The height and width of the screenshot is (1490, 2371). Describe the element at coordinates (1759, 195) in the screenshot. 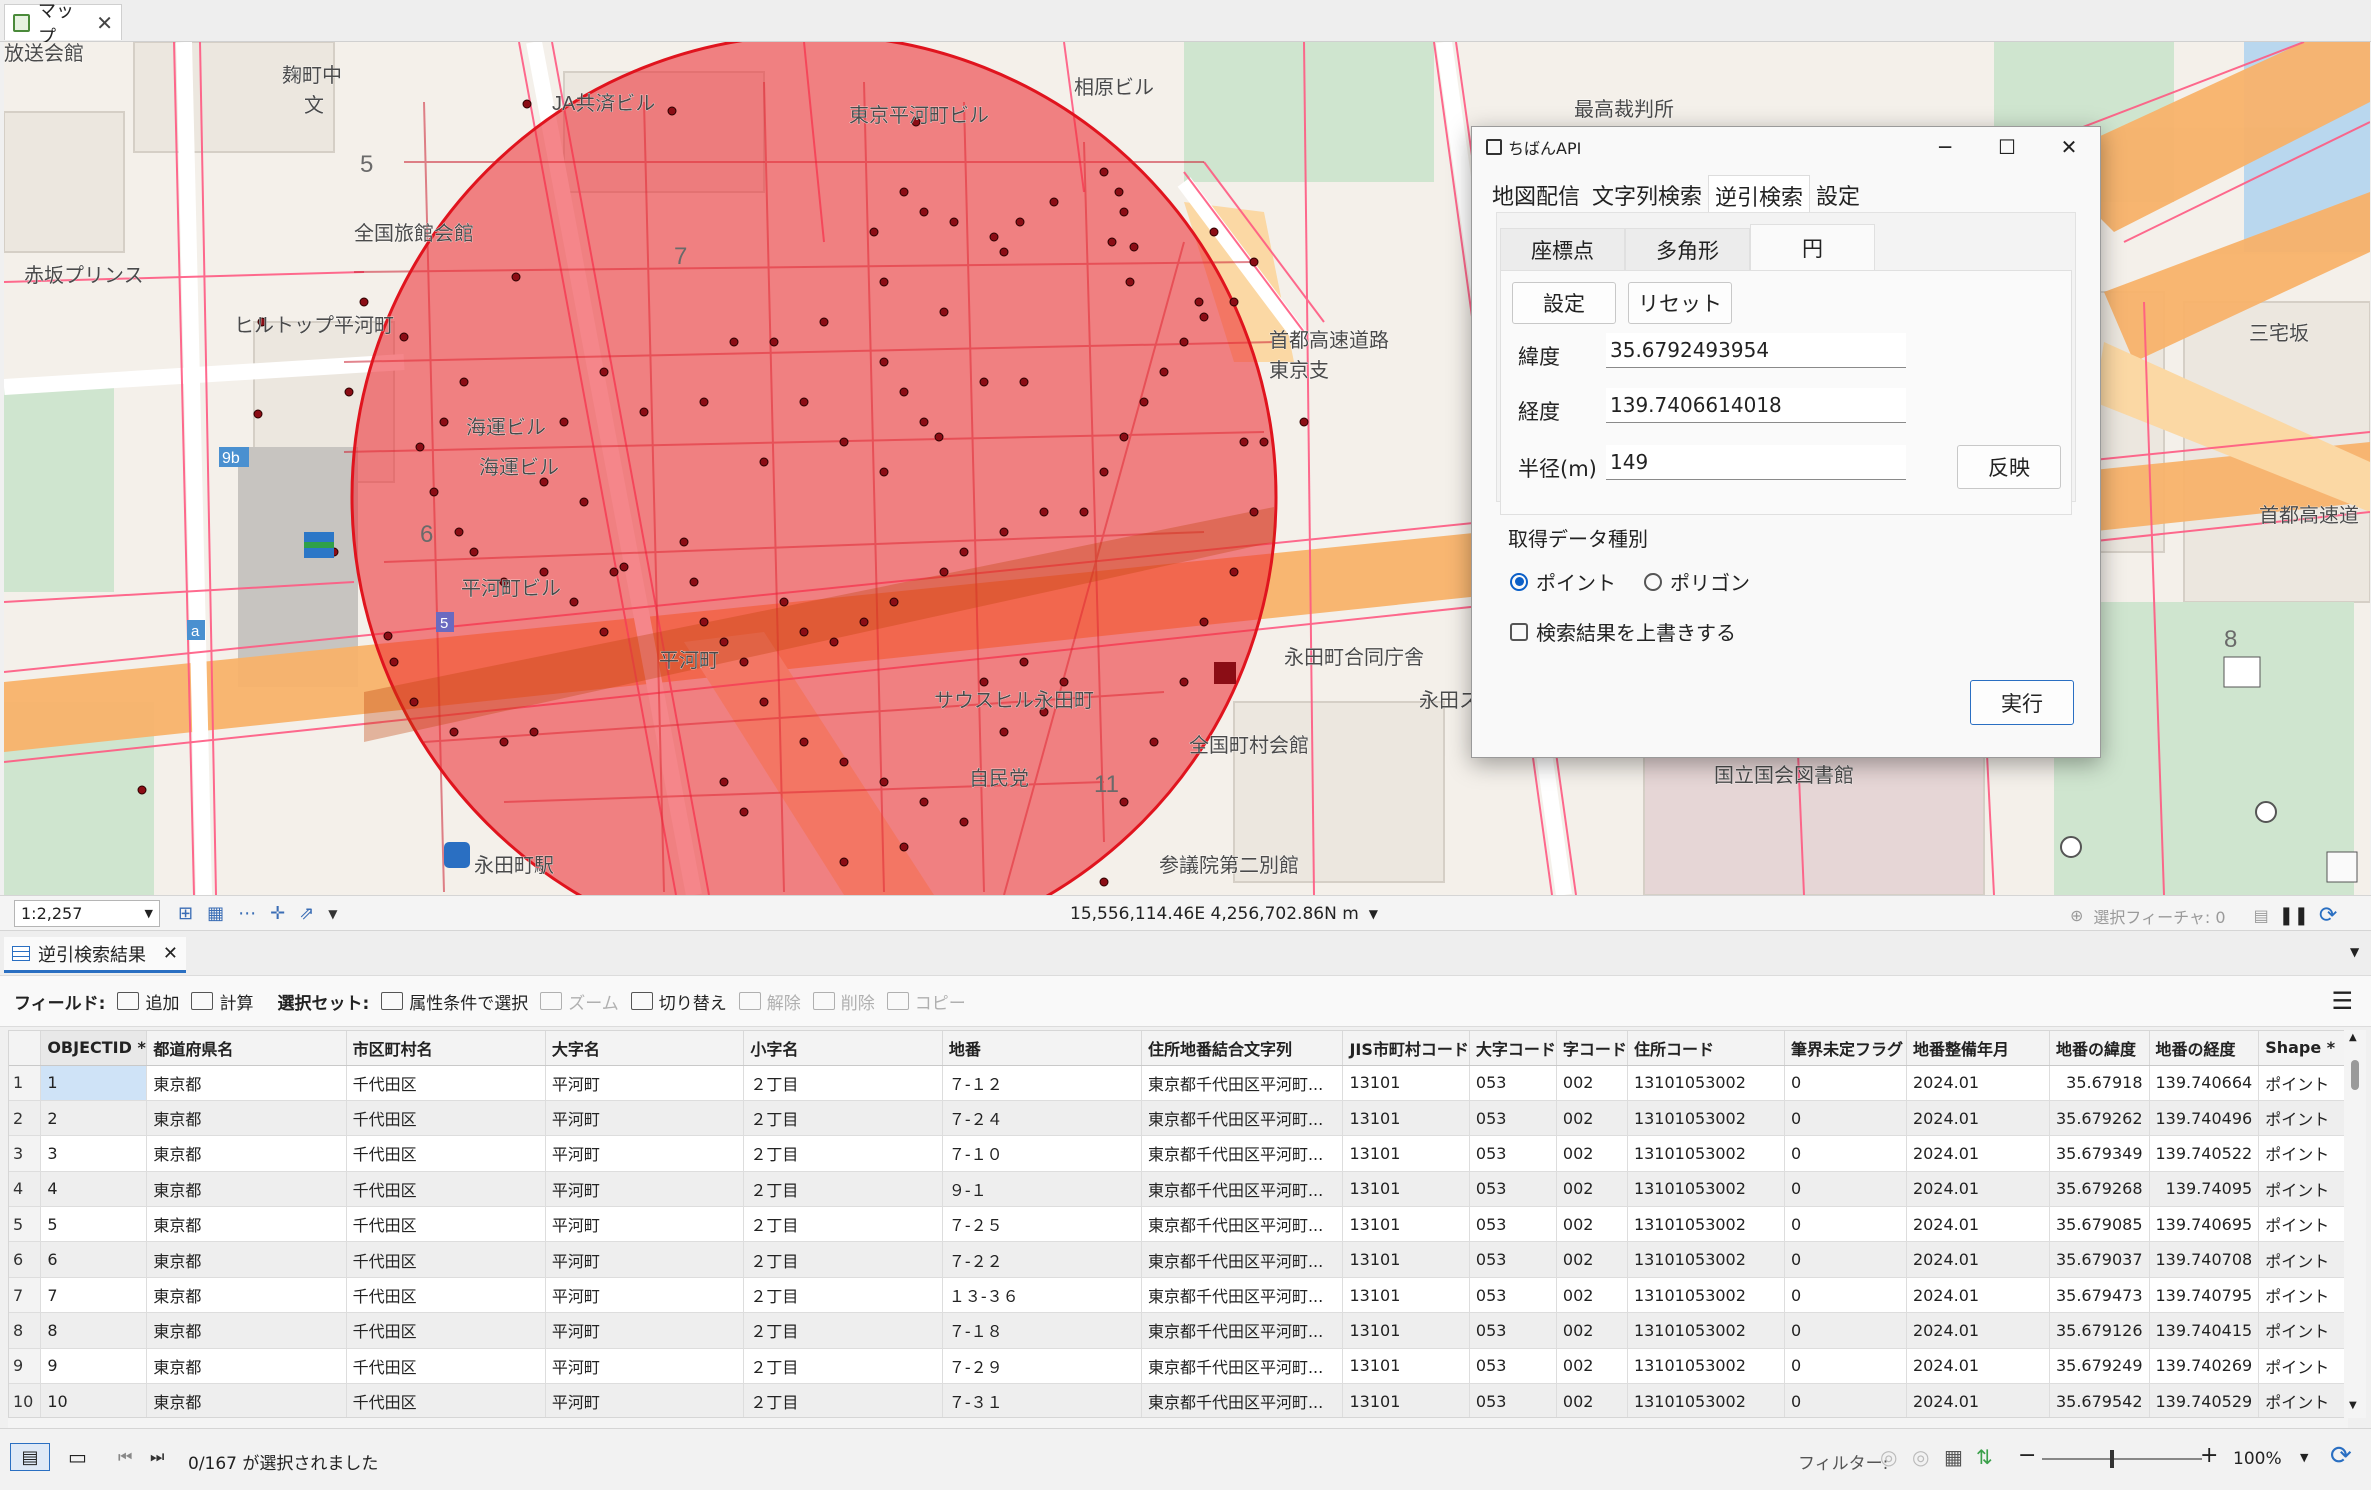

I see `tab-reverse-search: 逆引検索` at that location.